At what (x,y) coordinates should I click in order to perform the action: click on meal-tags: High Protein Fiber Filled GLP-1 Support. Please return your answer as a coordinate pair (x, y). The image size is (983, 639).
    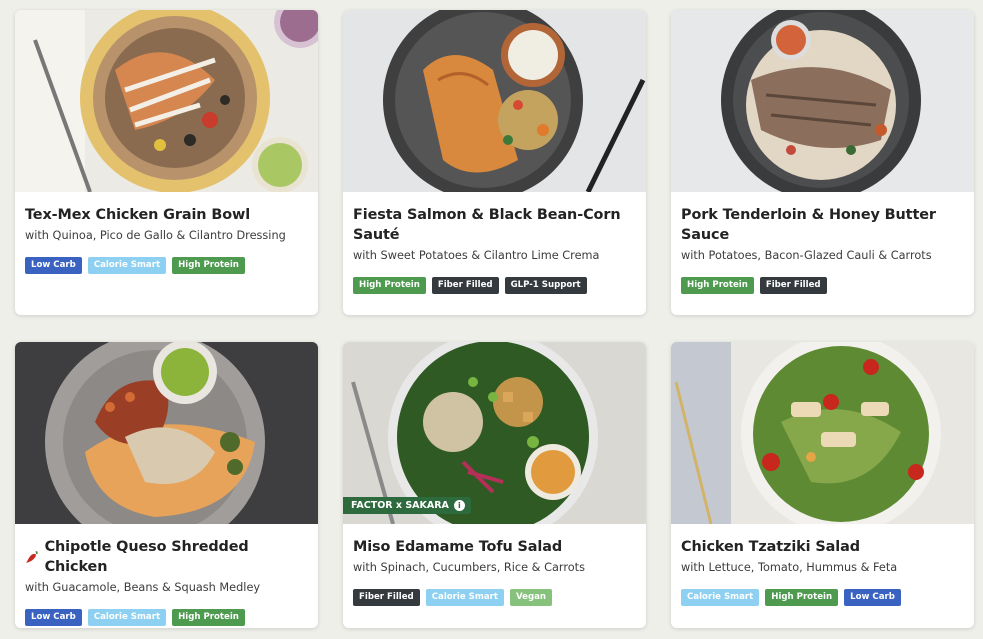
    Looking at the image, I should click on (494, 285).